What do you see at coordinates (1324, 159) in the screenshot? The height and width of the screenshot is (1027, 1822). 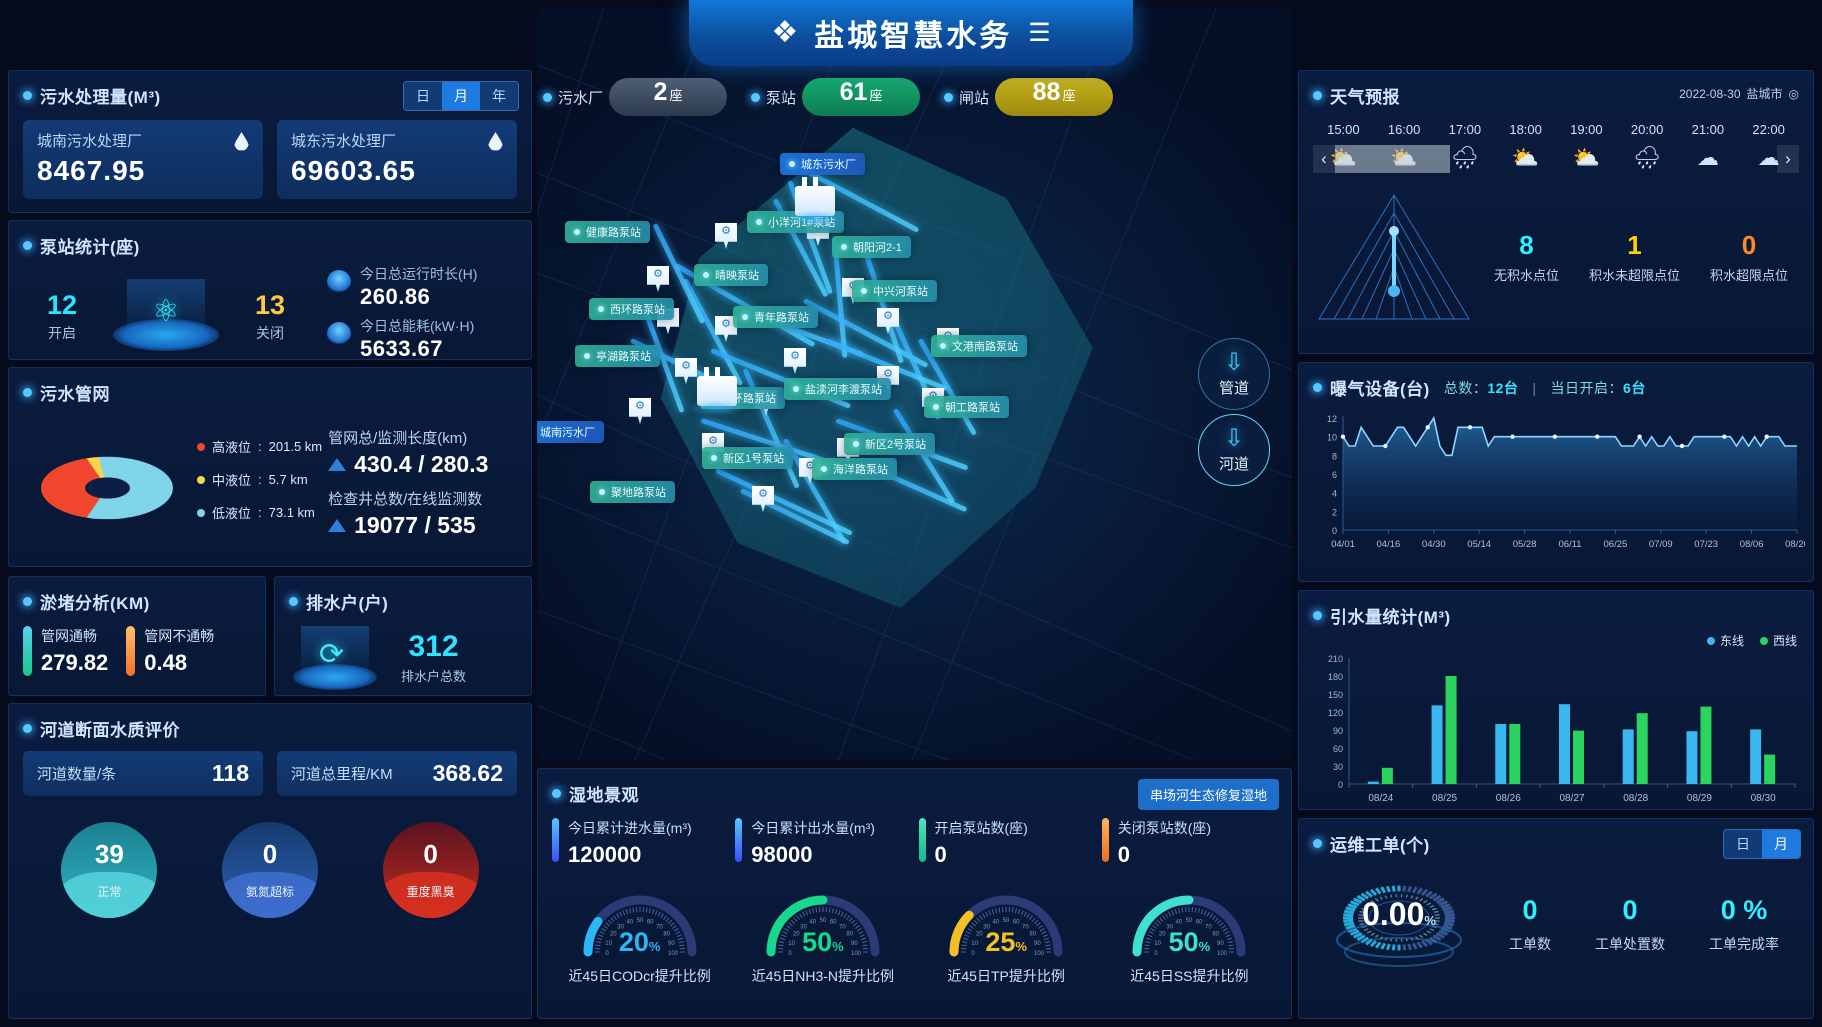 I see `weather-prev-arrow: ‹` at bounding box center [1324, 159].